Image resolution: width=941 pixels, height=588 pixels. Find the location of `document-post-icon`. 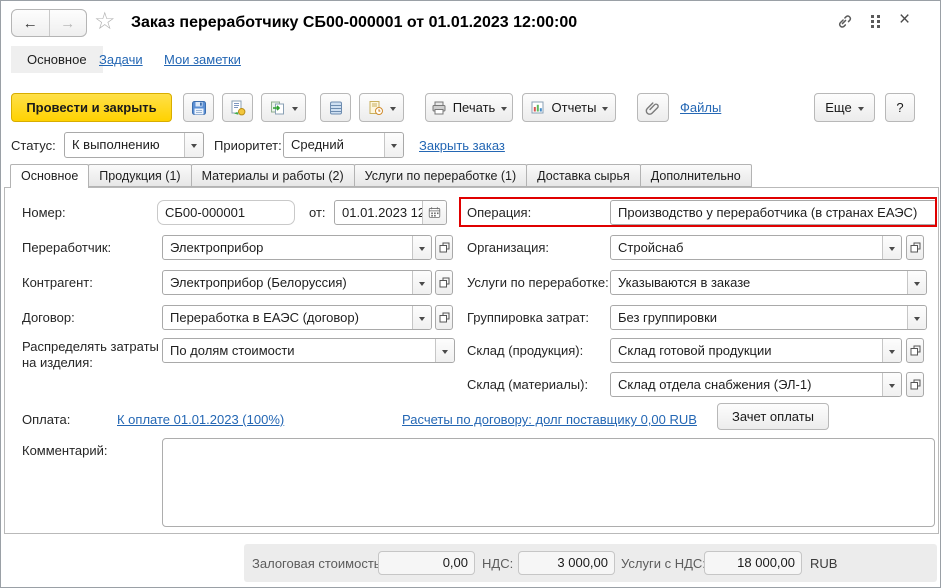

document-post-icon is located at coordinates (238, 108).